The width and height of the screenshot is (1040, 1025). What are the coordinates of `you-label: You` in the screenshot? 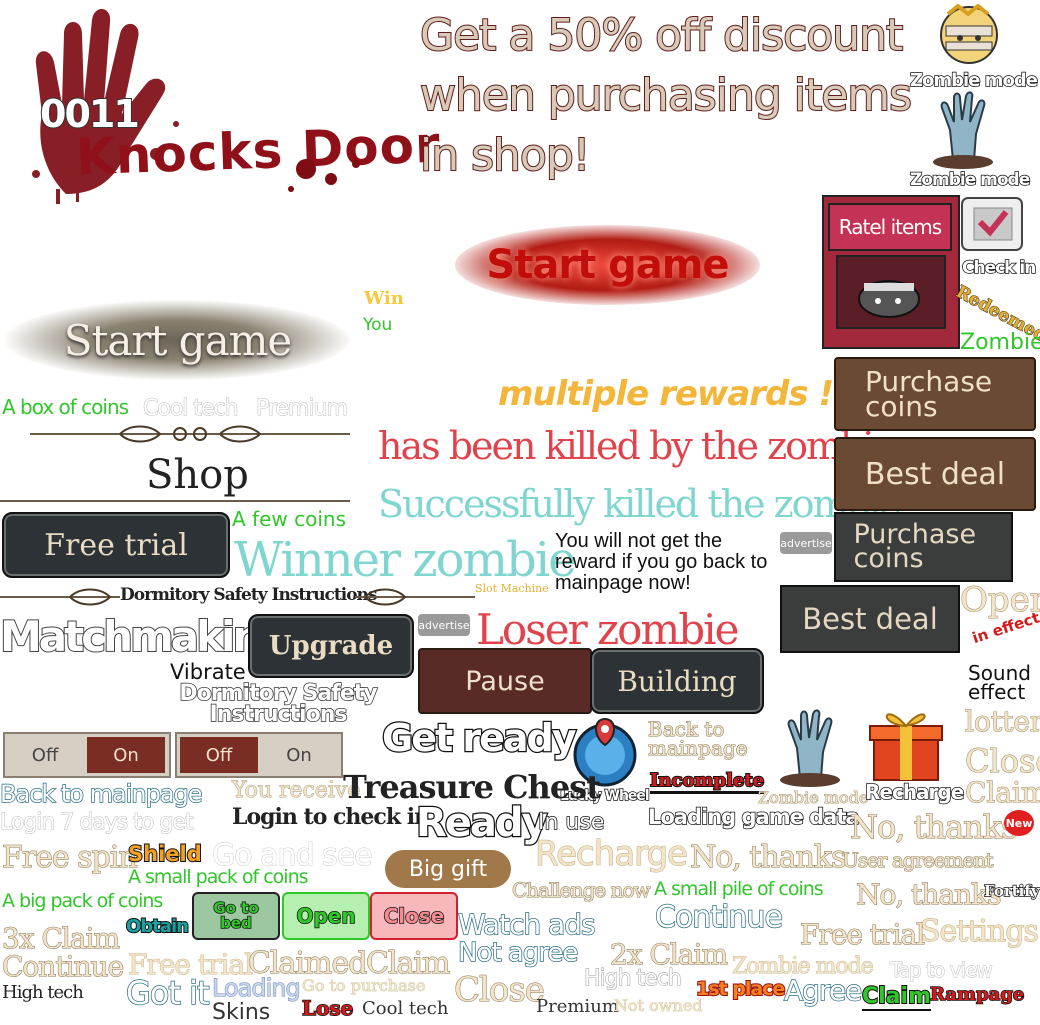 It's located at (378, 325).